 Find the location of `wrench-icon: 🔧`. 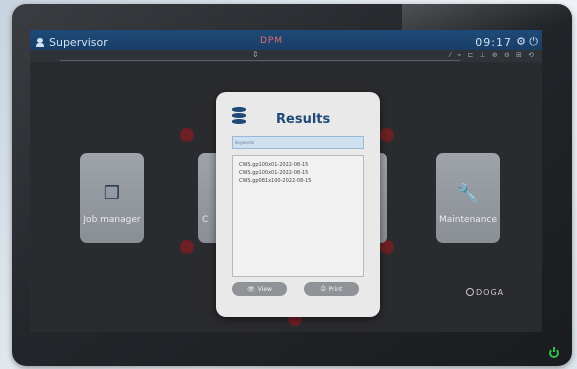

wrench-icon: 🔧 is located at coordinates (468, 193).